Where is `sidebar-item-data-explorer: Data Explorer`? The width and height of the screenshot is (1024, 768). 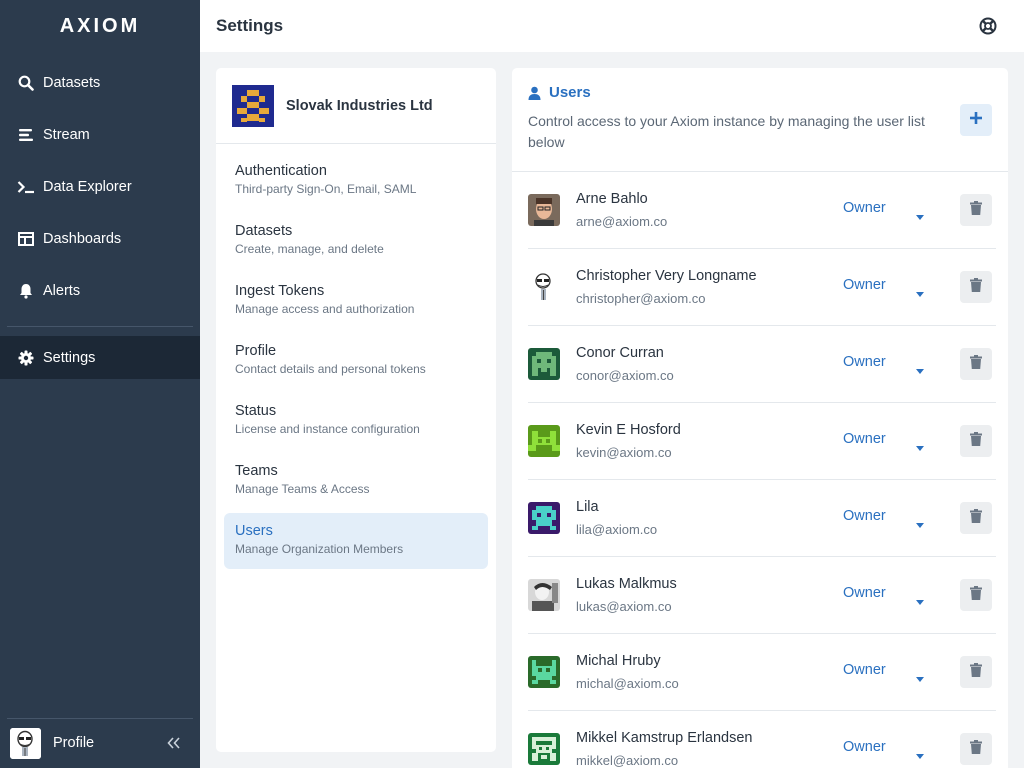
sidebar-item-data-explorer: Data Explorer is located at coordinates (100, 187).